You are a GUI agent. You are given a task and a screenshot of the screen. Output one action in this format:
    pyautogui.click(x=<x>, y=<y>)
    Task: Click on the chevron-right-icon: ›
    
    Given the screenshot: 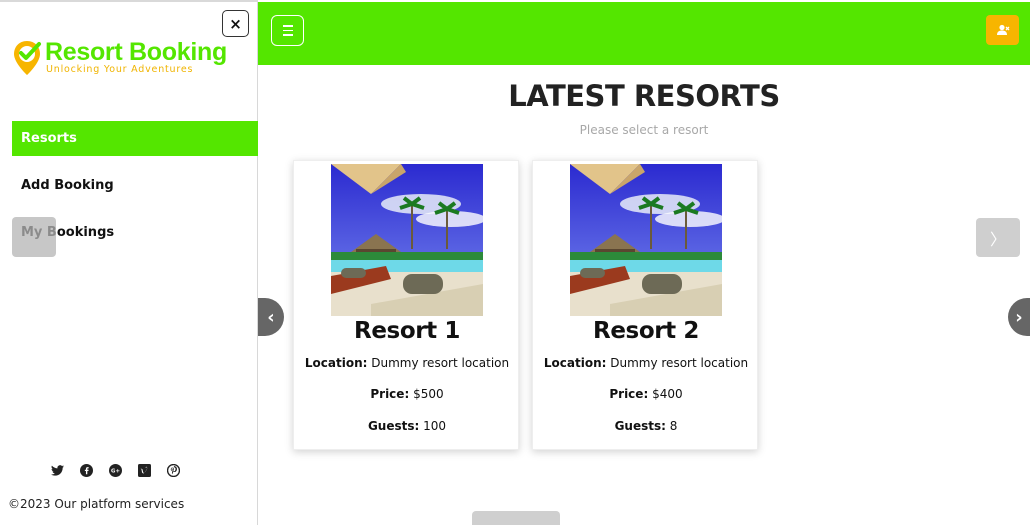 What is the action you would take?
    pyautogui.click(x=1019, y=317)
    